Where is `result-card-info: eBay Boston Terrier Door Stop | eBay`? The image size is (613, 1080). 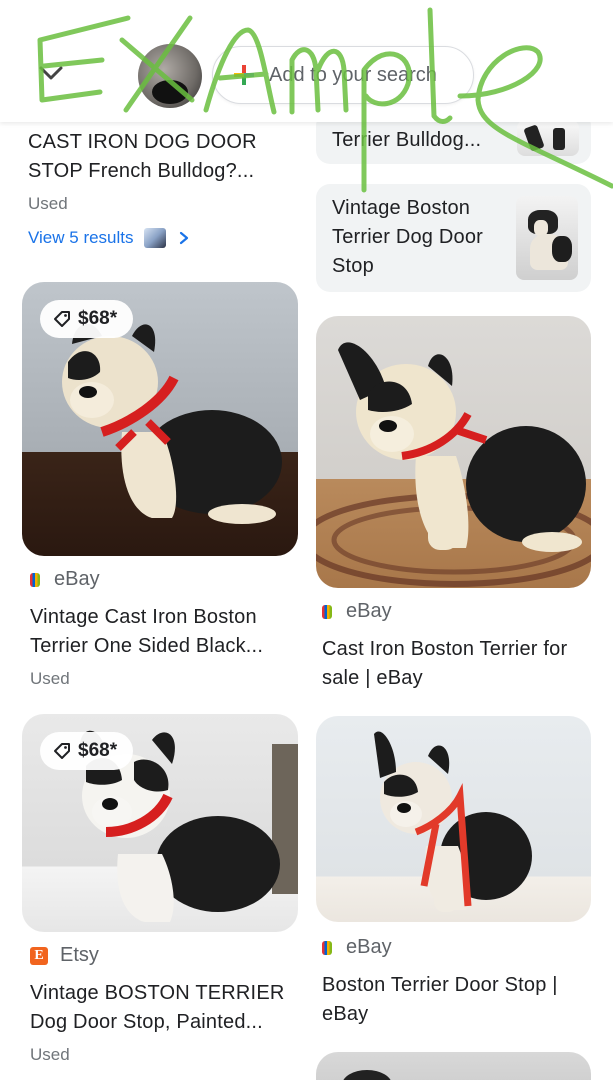
result-card-info: eBay Boston Terrier Door Stop | eBay is located at coordinates (457, 982).